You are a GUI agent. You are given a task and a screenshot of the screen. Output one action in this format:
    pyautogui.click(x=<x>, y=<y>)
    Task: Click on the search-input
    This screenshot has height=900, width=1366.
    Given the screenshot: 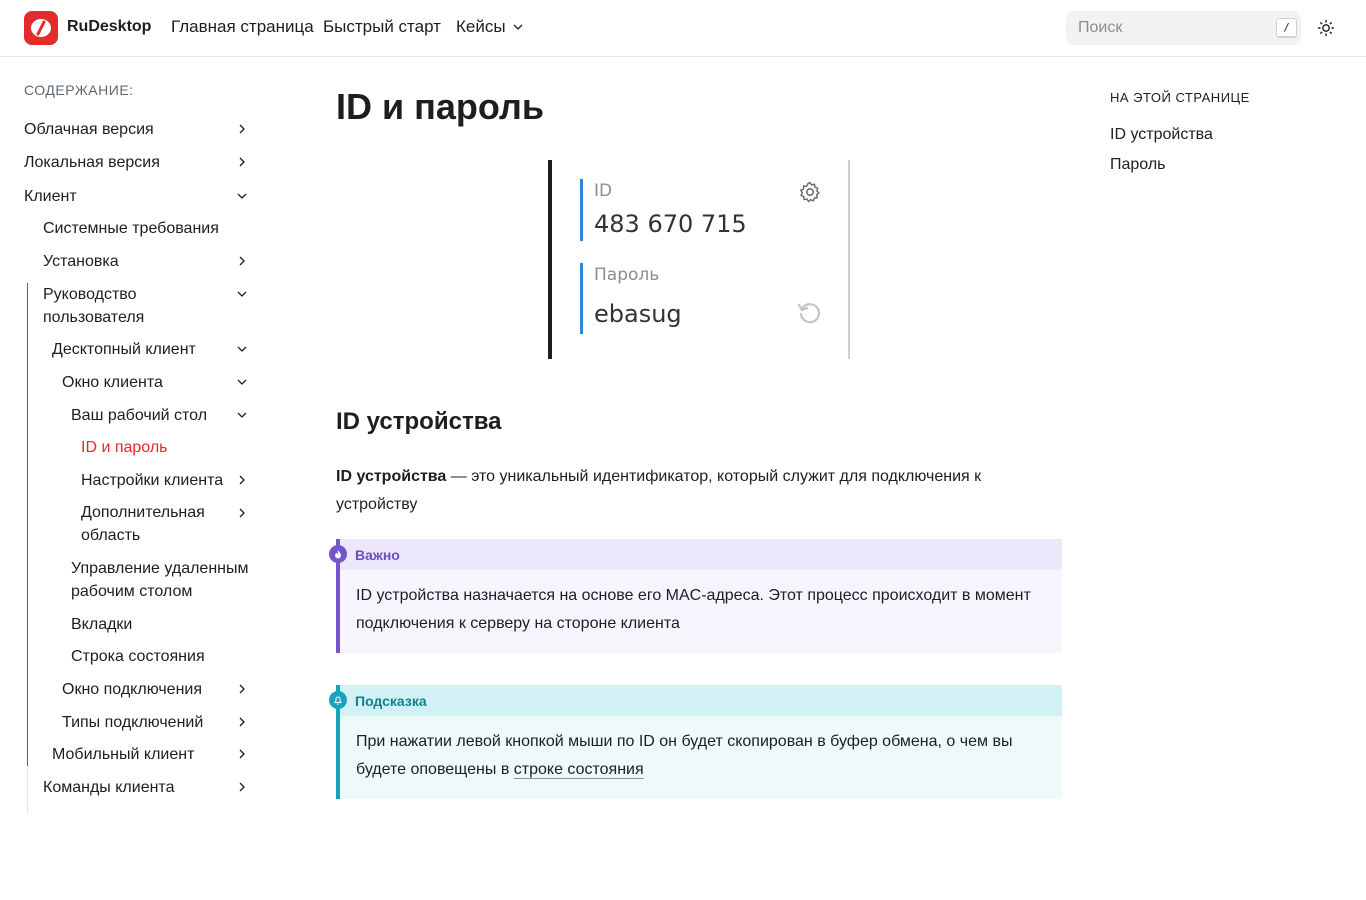 What is the action you would take?
    pyautogui.click(x=1183, y=28)
    